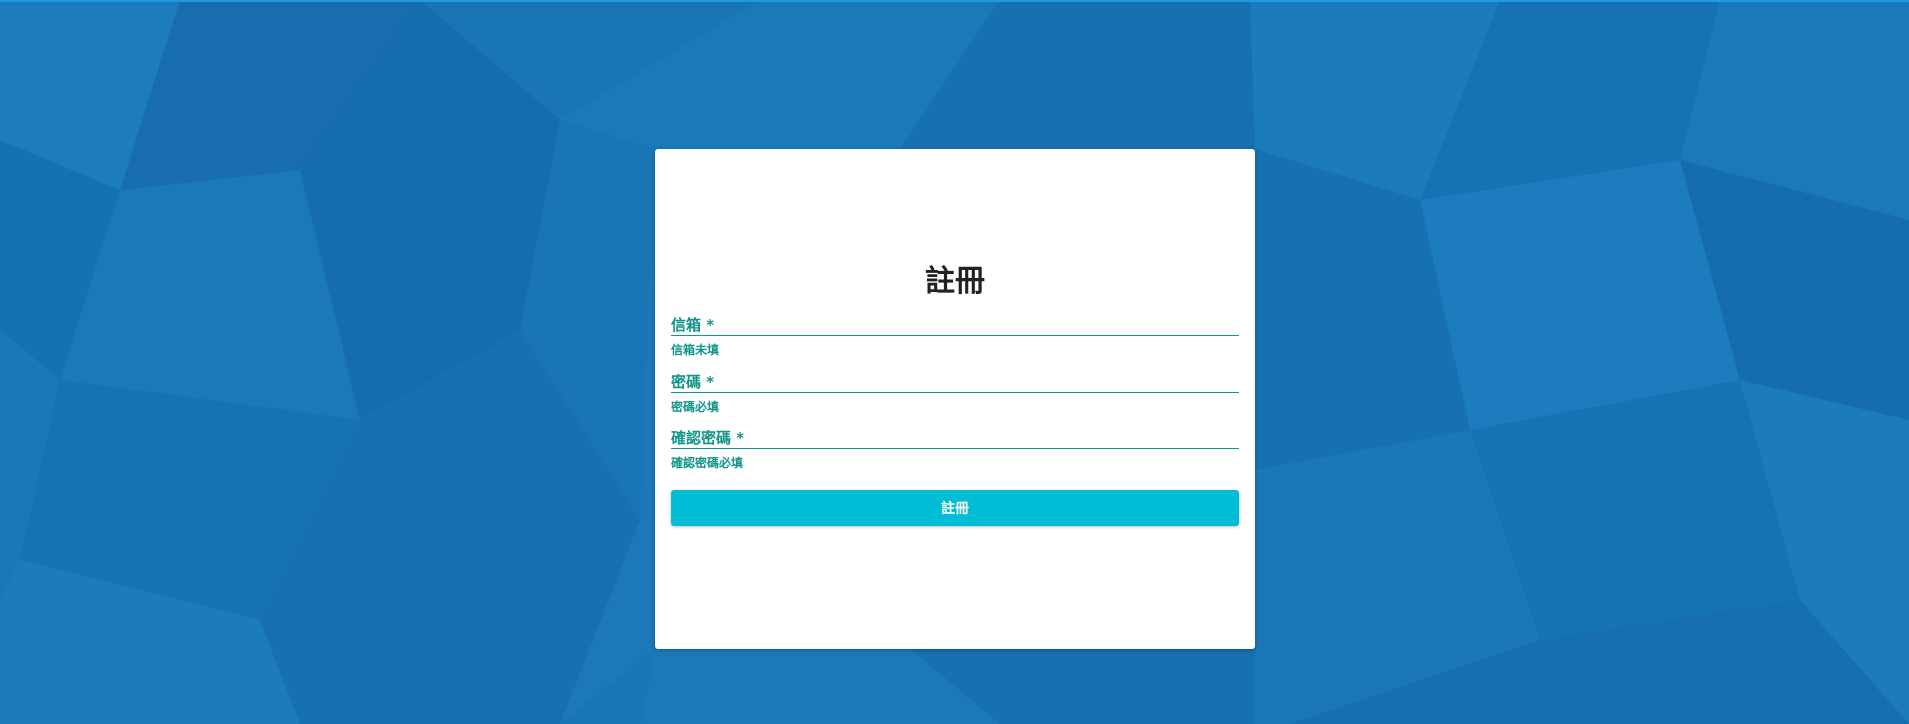 Image resolution: width=1909 pixels, height=724 pixels. What do you see at coordinates (954, 1) in the screenshot?
I see `top-accent-line` at bounding box center [954, 1].